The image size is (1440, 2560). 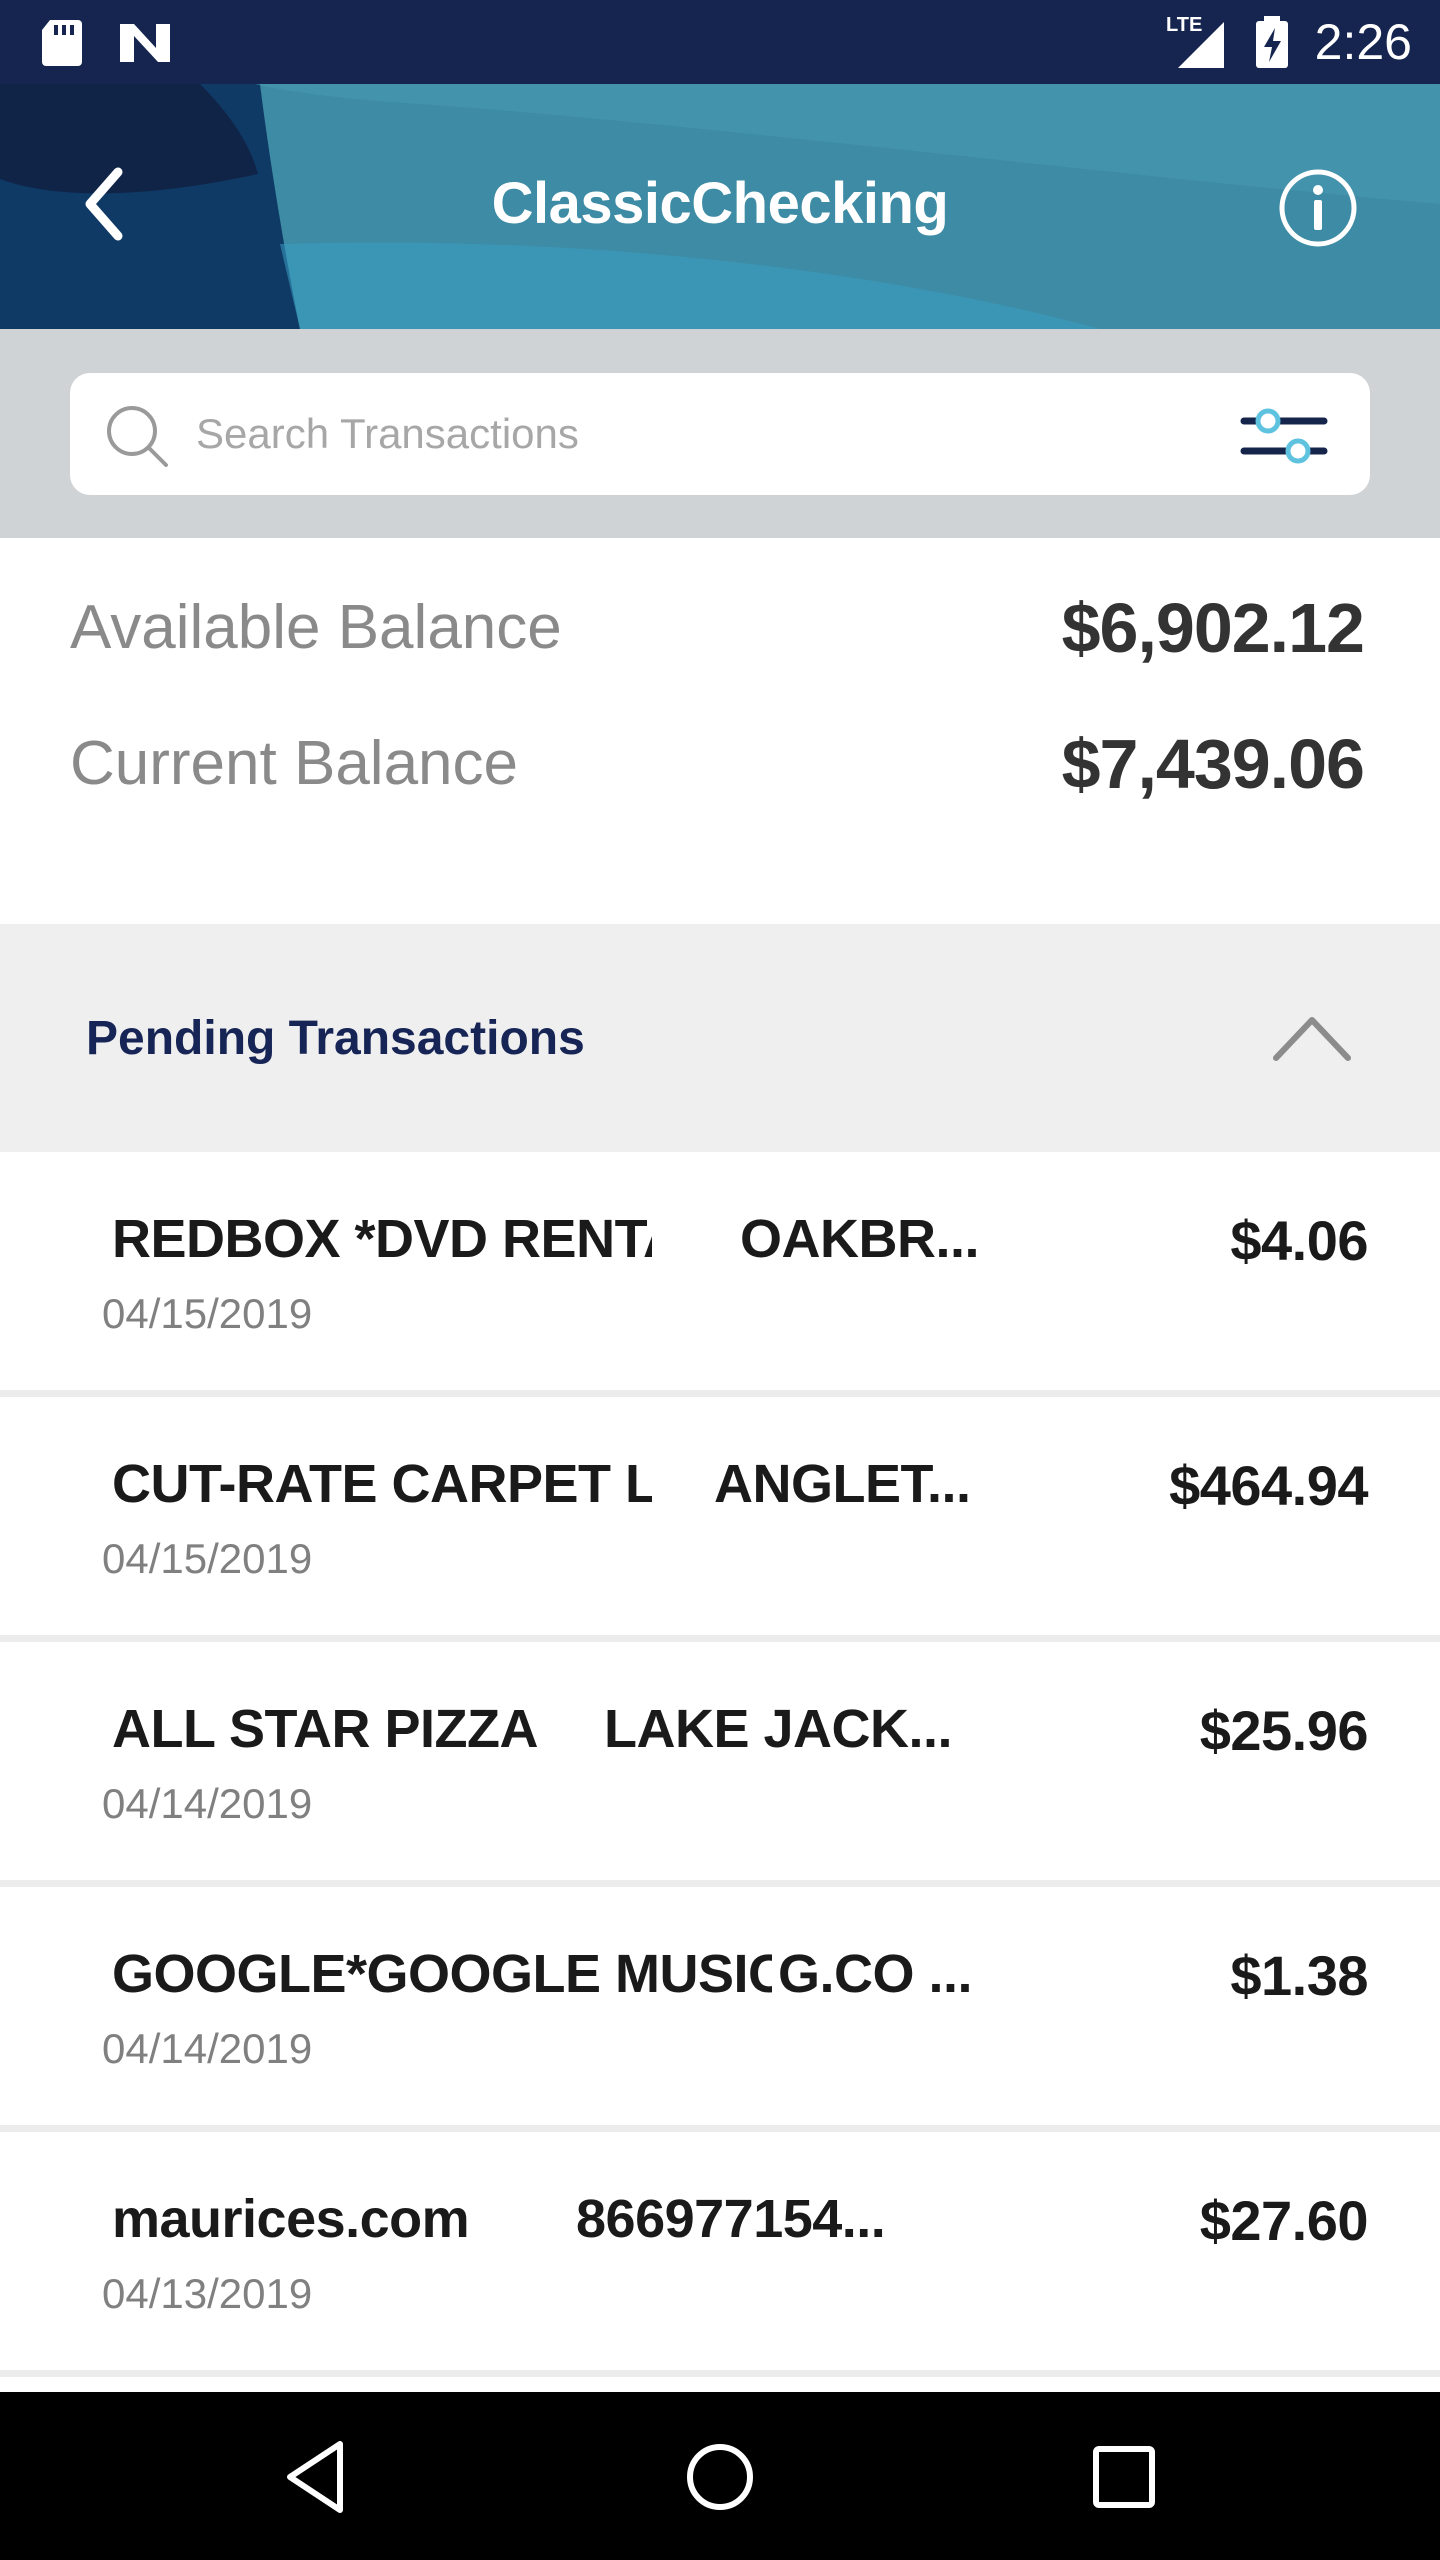 What do you see at coordinates (717, 764) in the screenshot?
I see `current-balance-row: Current Balance $7,439.06` at bounding box center [717, 764].